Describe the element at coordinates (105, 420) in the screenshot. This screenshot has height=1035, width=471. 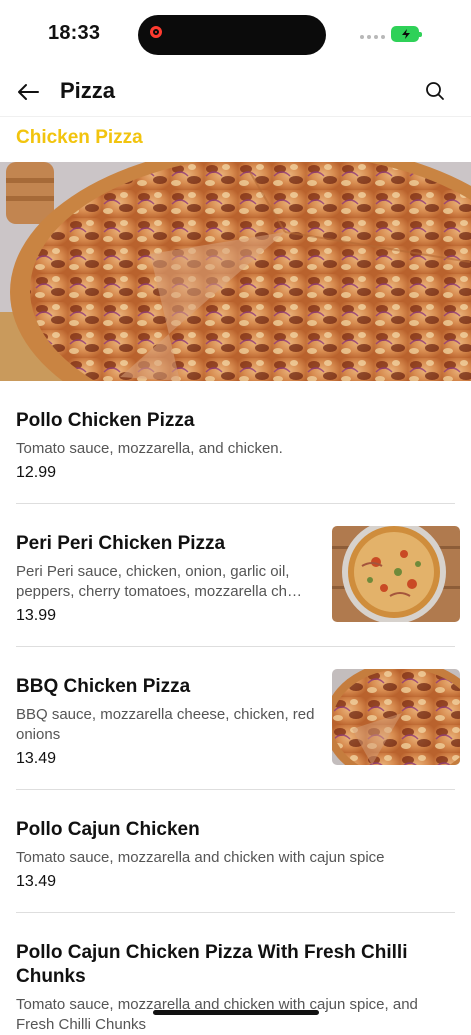
I see `item-name: Pollo Chicken Pizza` at that location.